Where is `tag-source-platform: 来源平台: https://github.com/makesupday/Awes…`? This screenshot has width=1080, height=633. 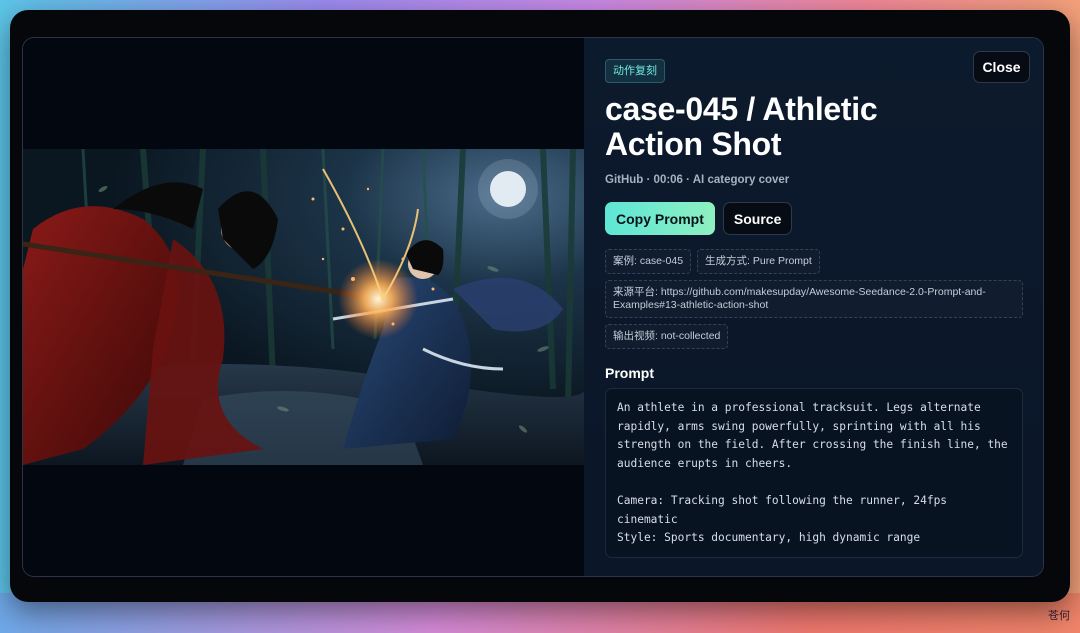 tag-source-platform: 来源平台: https://github.com/makesupday/Awes… is located at coordinates (814, 299).